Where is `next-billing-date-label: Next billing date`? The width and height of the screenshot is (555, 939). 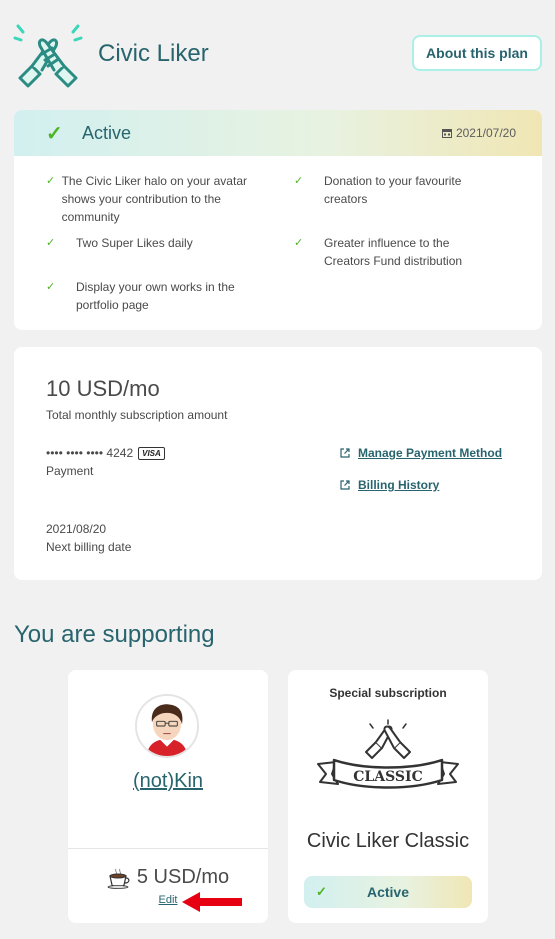
next-billing-date-label: Next billing date is located at coordinates (89, 547).